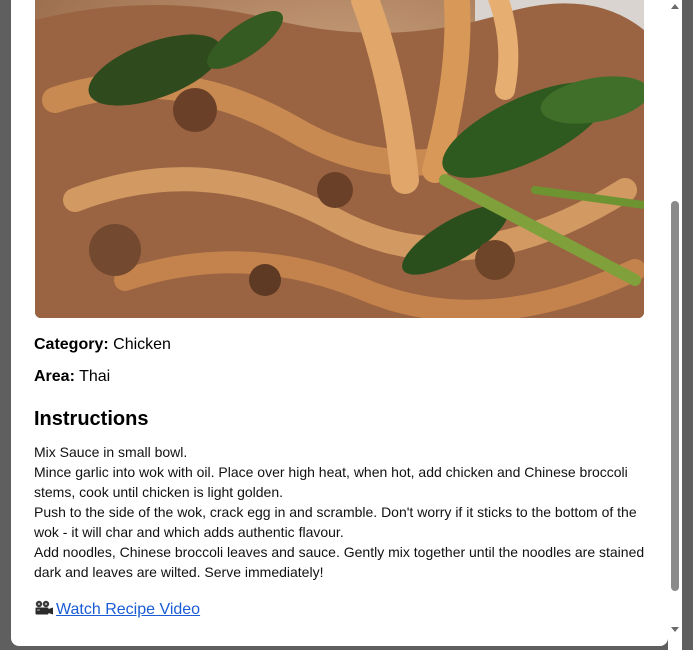  What do you see at coordinates (44, 607) in the screenshot?
I see `film-projector-icon` at bounding box center [44, 607].